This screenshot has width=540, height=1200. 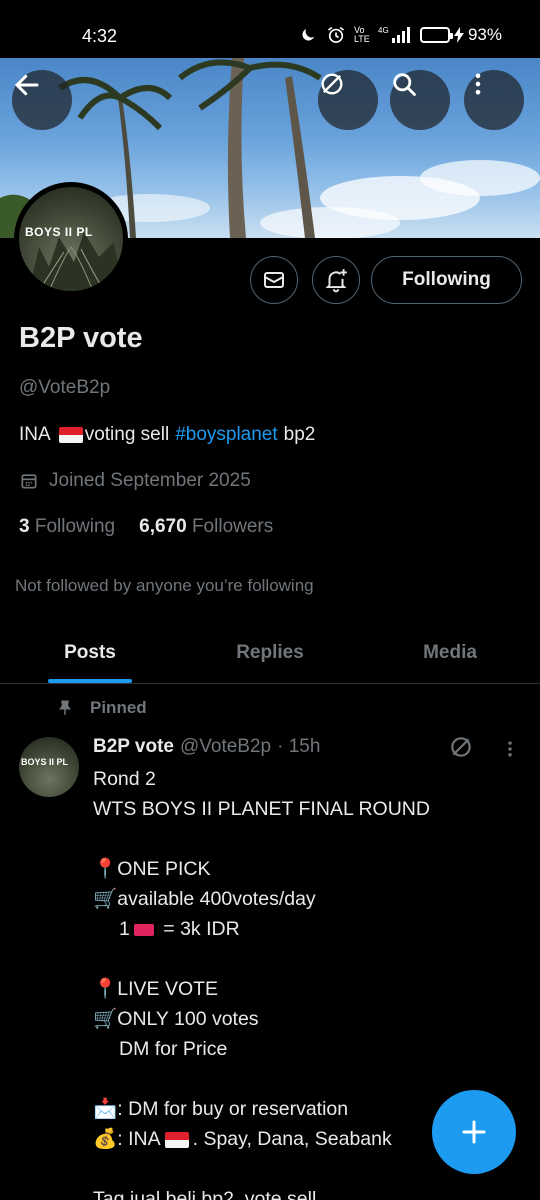 What do you see at coordinates (225, 747) in the screenshot?
I see `post-author-handle: @VoteB2p` at bounding box center [225, 747].